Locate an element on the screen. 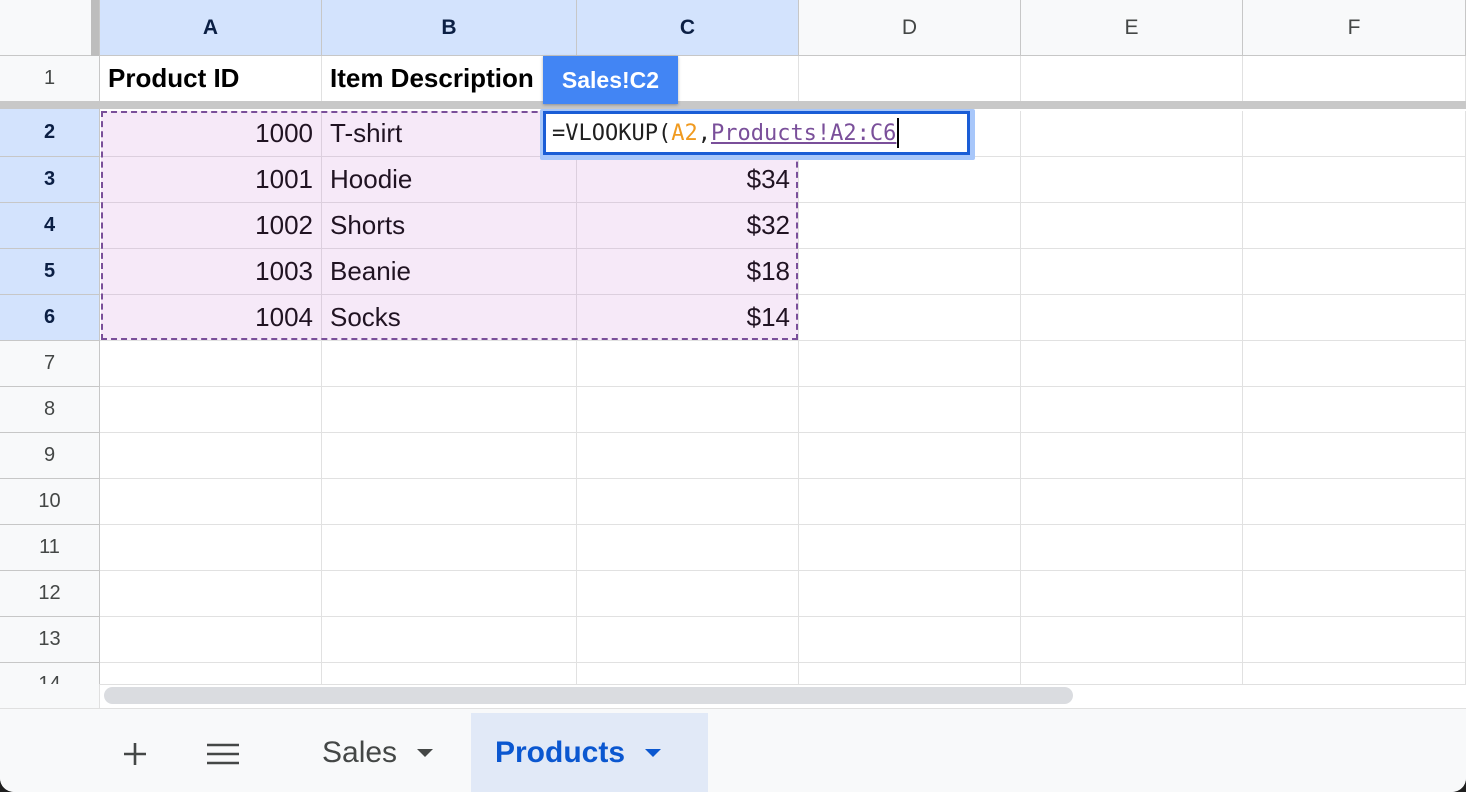 The height and width of the screenshot is (792, 1466). cell-formula-editor: =VLOOKUP(A2, Products!A2:C6 is located at coordinates (756, 133).